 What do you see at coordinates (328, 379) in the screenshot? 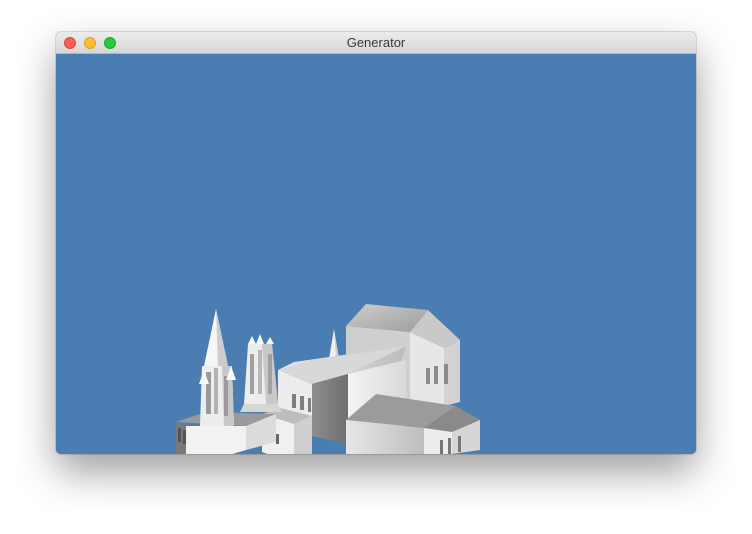
I see `cathedral-model` at bounding box center [328, 379].